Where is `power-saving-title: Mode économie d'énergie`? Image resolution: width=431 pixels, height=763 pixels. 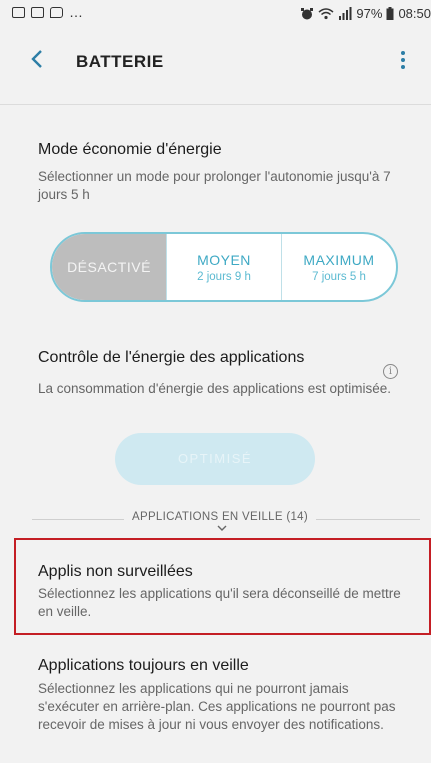 power-saving-title: Mode économie d'énergie is located at coordinates (130, 149).